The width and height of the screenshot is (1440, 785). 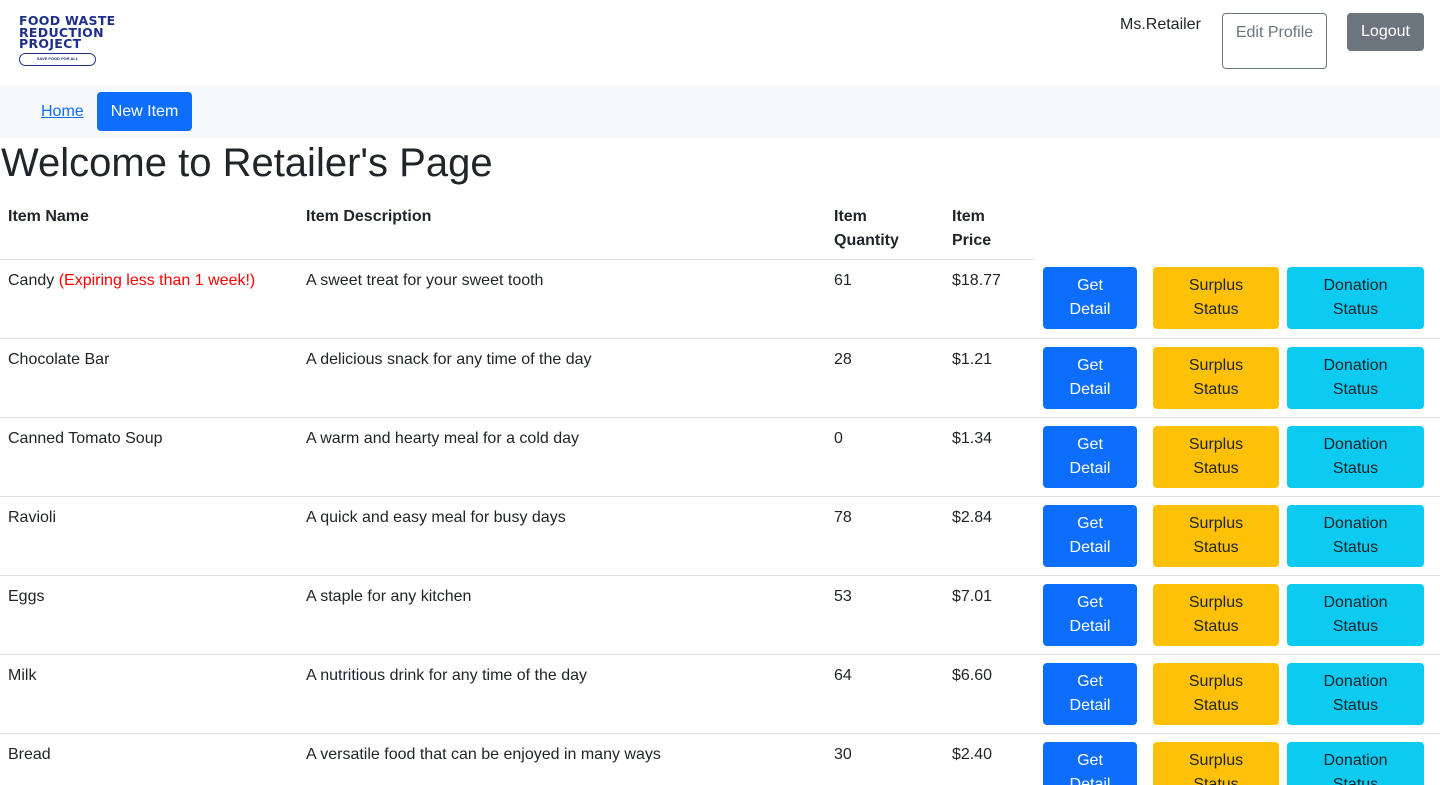 I want to click on header-item-description: Item Description, so click(x=562, y=229).